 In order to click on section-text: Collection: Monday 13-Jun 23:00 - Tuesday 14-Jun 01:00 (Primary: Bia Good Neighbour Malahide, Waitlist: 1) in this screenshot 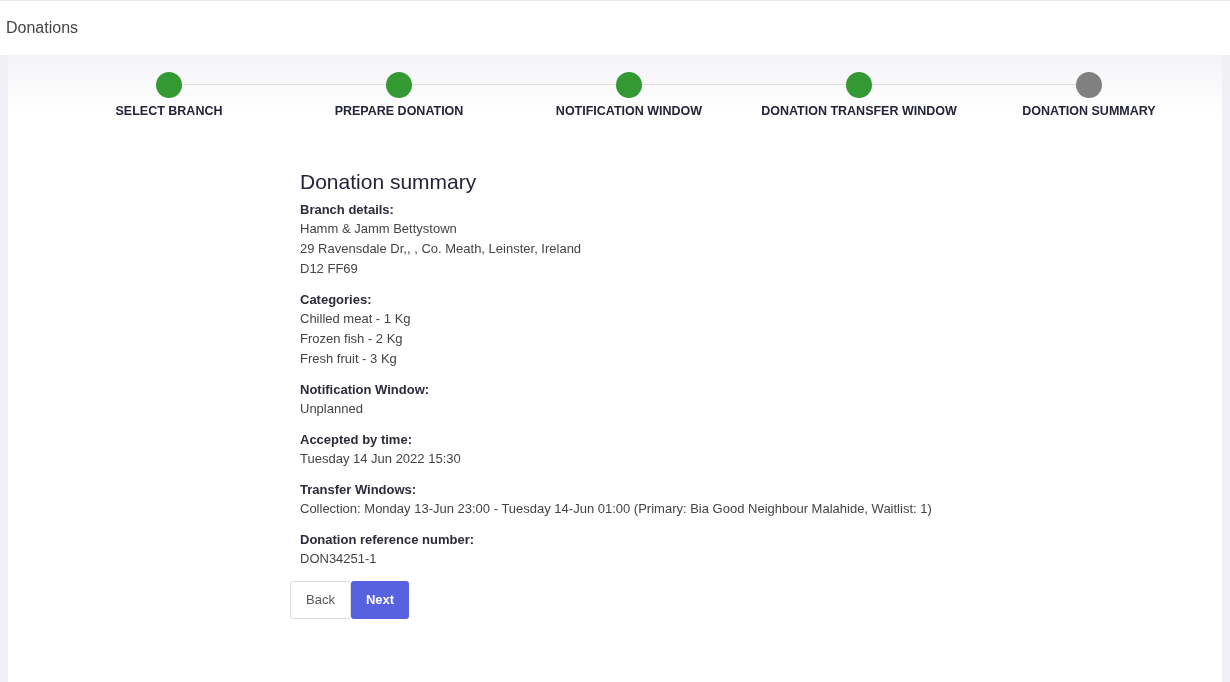, I will do `click(616, 508)`.